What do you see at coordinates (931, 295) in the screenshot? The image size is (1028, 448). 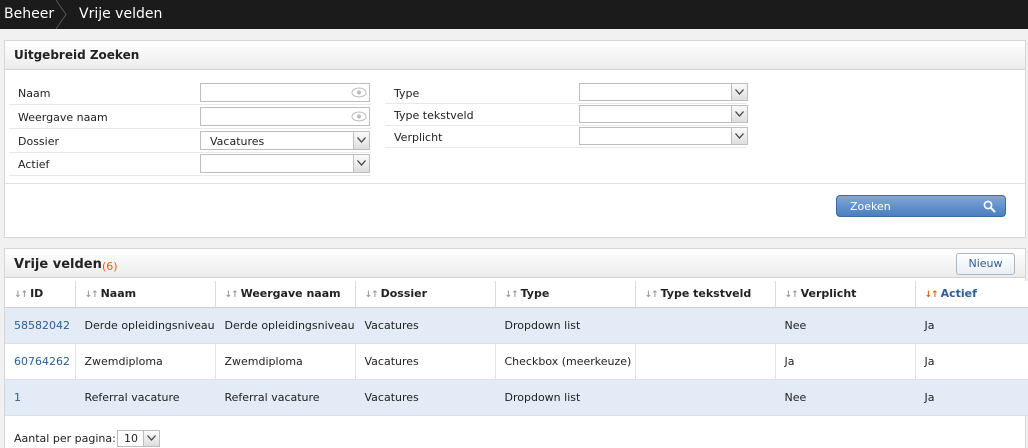 I see `sort-active-icon: ↓↑` at bounding box center [931, 295].